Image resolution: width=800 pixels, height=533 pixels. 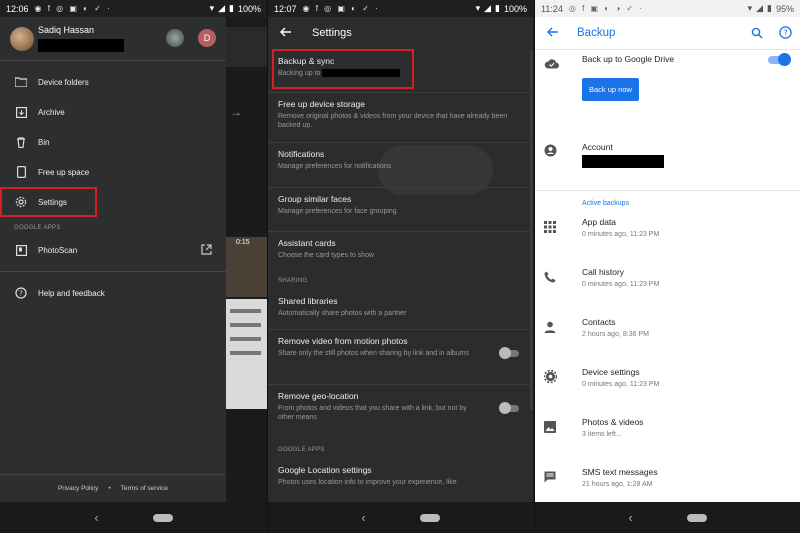 I want to click on video-thumbnail, so click(x=246, y=267).